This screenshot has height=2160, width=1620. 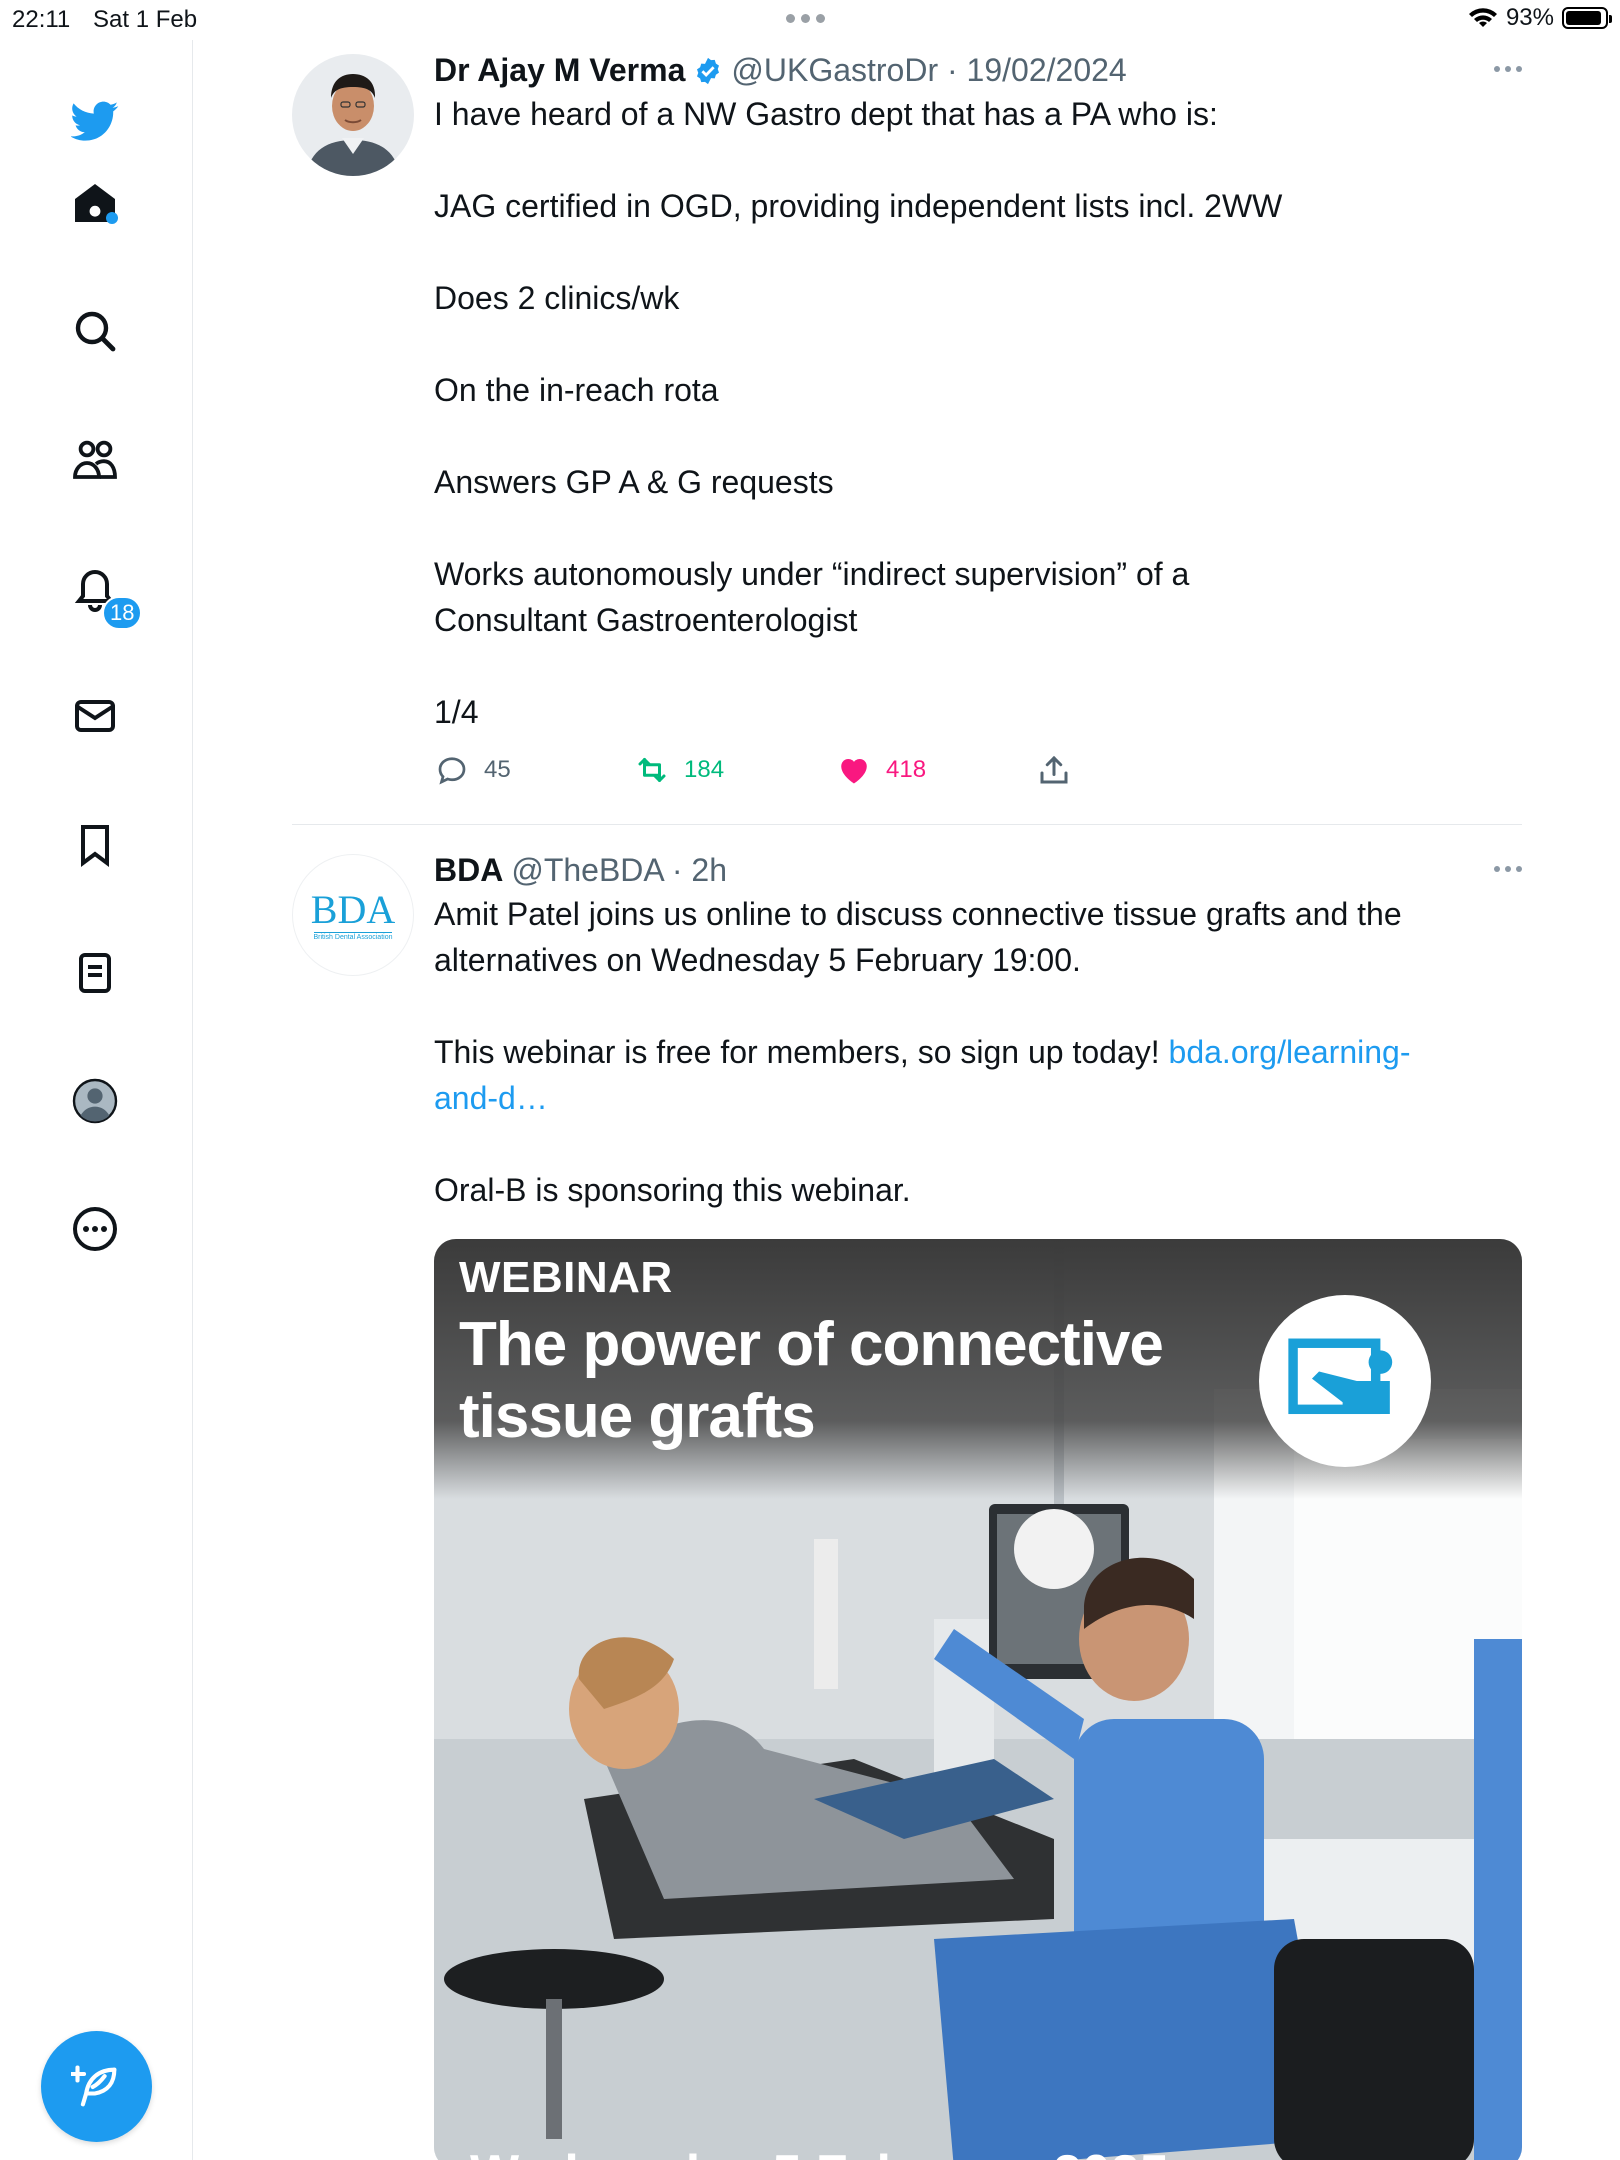 I want to click on status-date: Sat 1 Feb, so click(x=145, y=19).